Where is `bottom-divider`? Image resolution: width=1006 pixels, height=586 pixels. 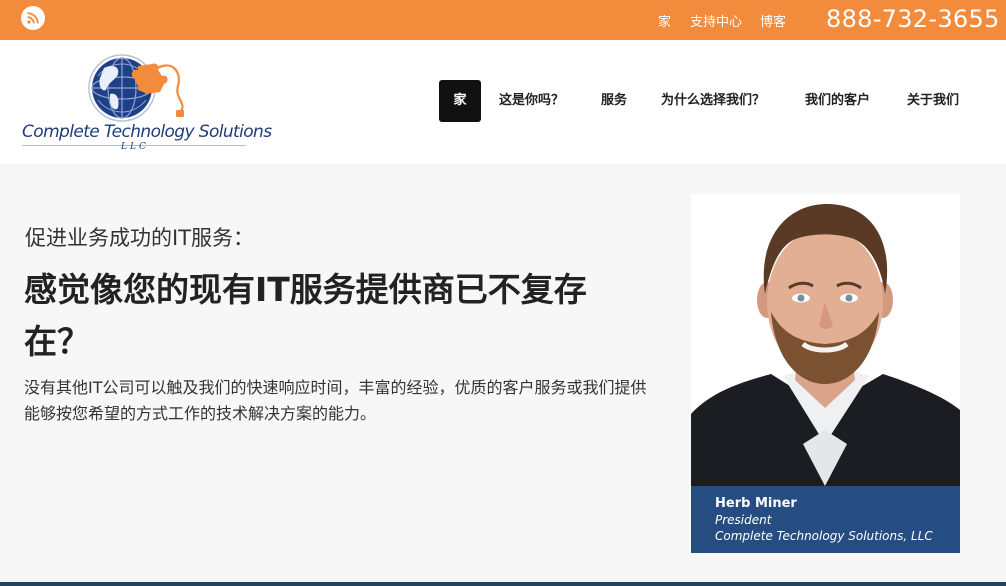 bottom-divider is located at coordinates (503, 584).